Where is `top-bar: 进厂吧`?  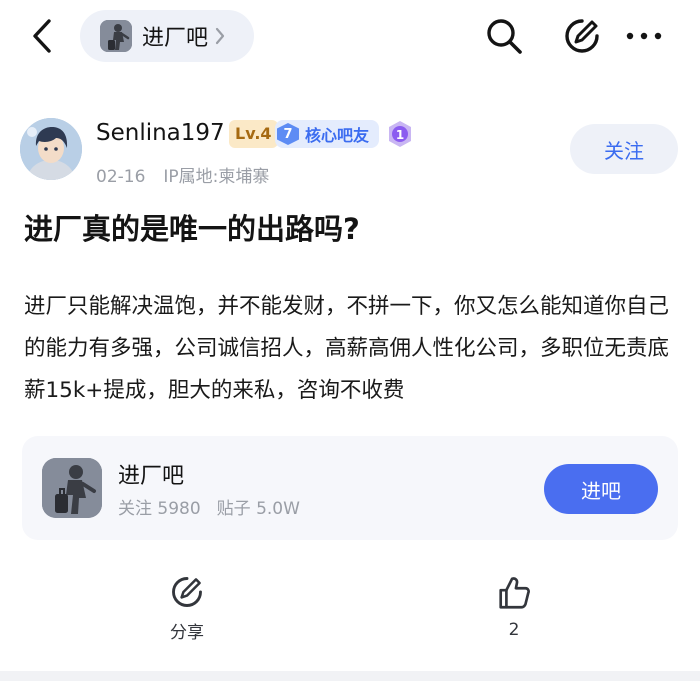
top-bar: 进厂吧 is located at coordinates (350, 38).